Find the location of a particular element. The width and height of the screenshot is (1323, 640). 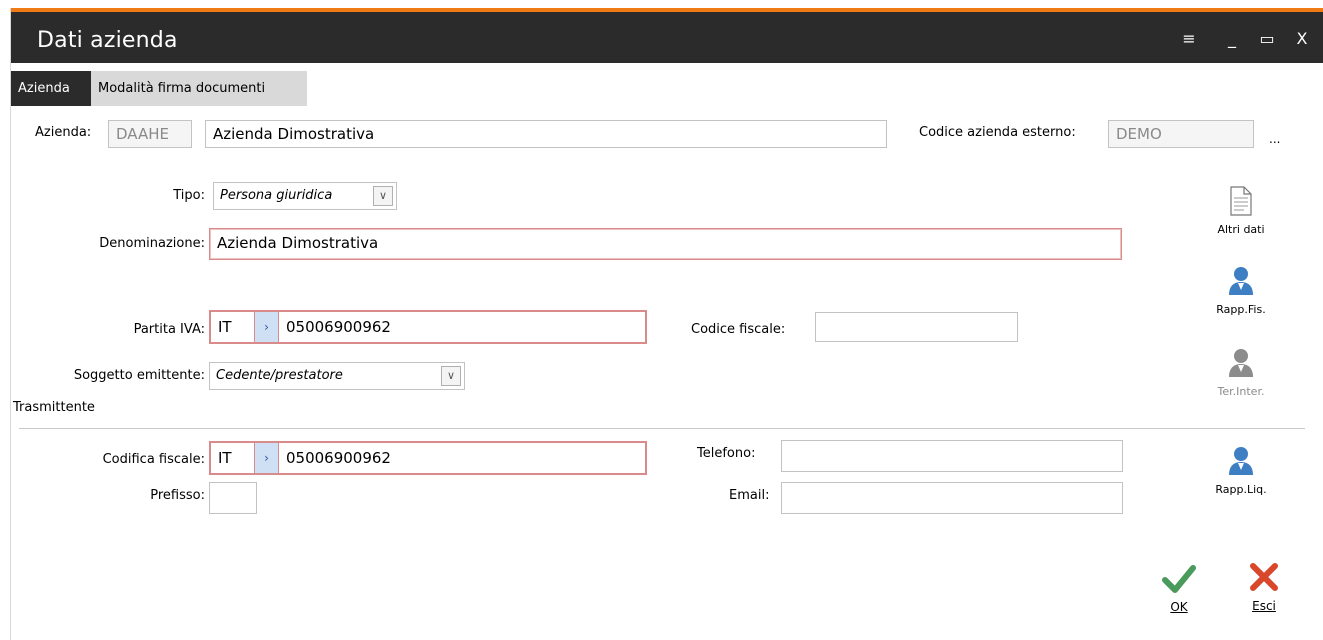

rapp-liq-label: Rapp.Liq. is located at coordinates (1241, 489).